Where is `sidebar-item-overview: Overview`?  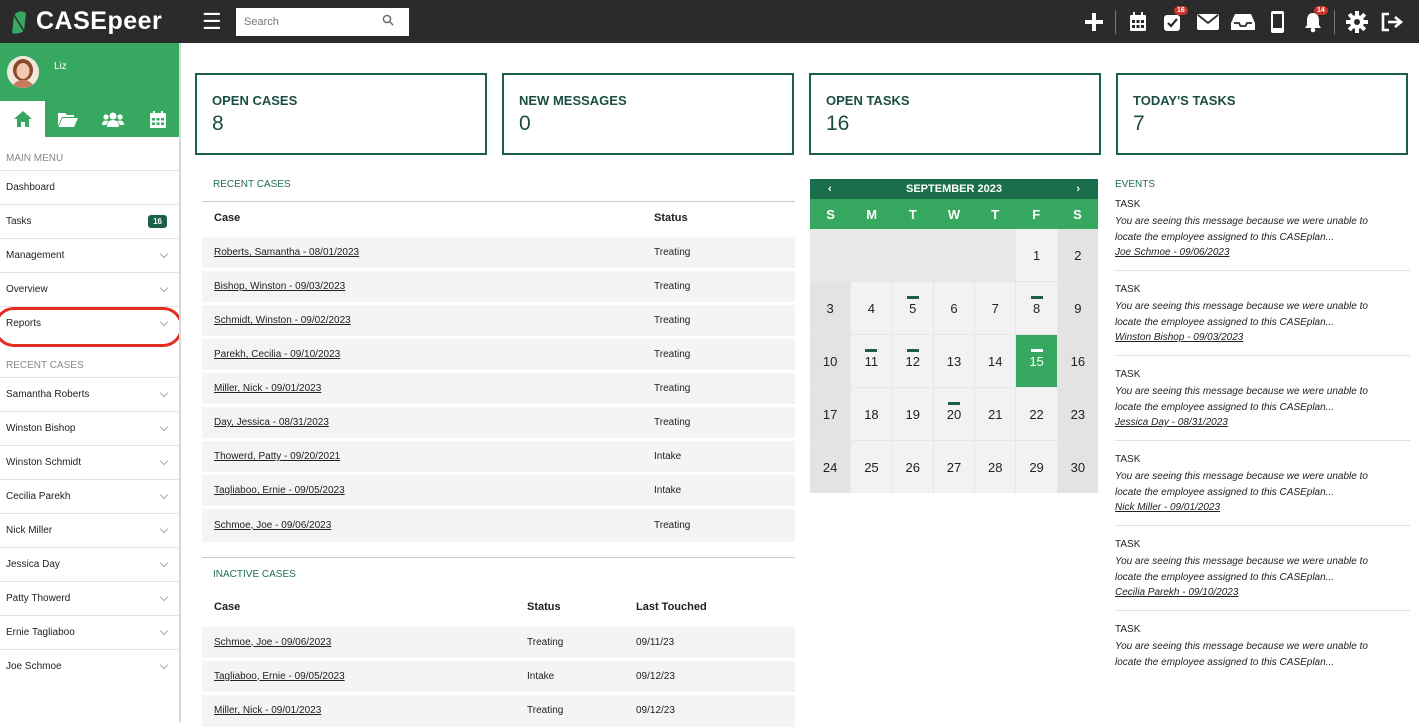
sidebar-item-overview: Overview is located at coordinates (89, 289).